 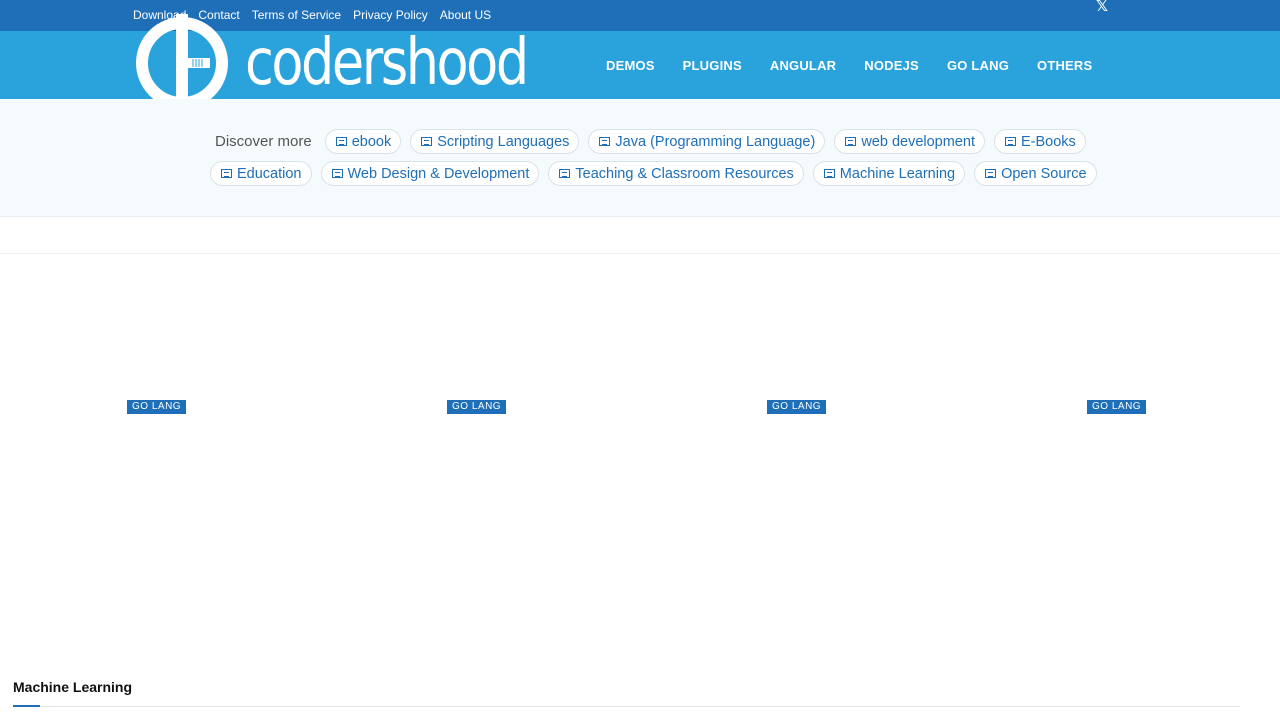 What do you see at coordinates (263, 141) in the screenshot?
I see `discover-label: Discover more` at bounding box center [263, 141].